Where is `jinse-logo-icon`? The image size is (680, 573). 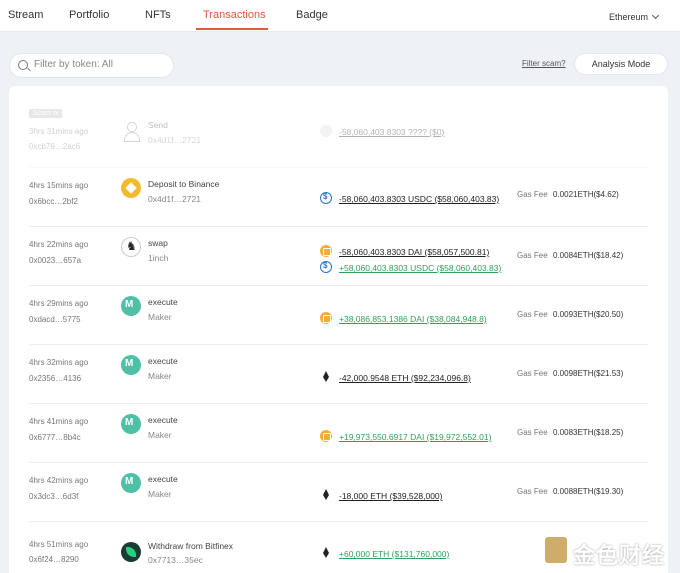
jinse-logo-icon is located at coordinates (556, 550).